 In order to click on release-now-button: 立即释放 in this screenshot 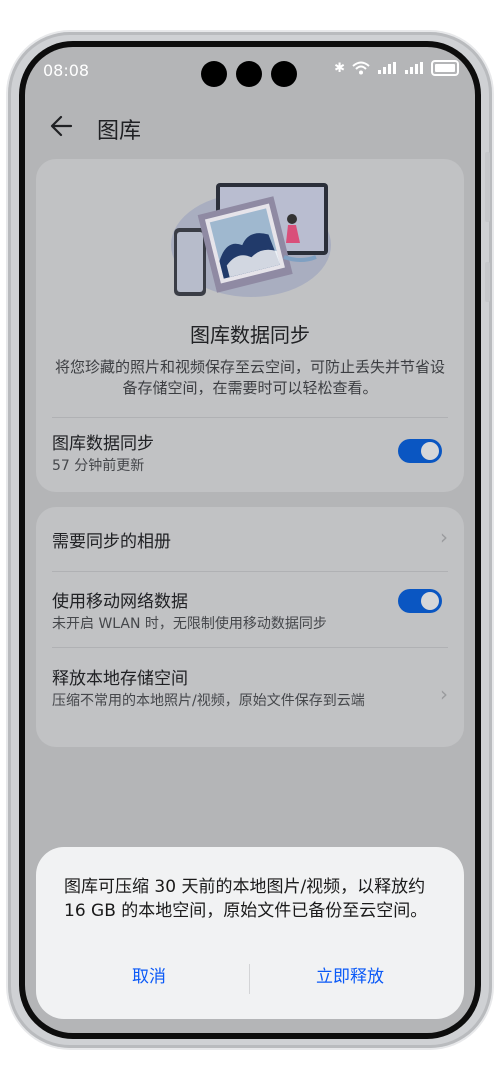, I will do `click(350, 974)`.